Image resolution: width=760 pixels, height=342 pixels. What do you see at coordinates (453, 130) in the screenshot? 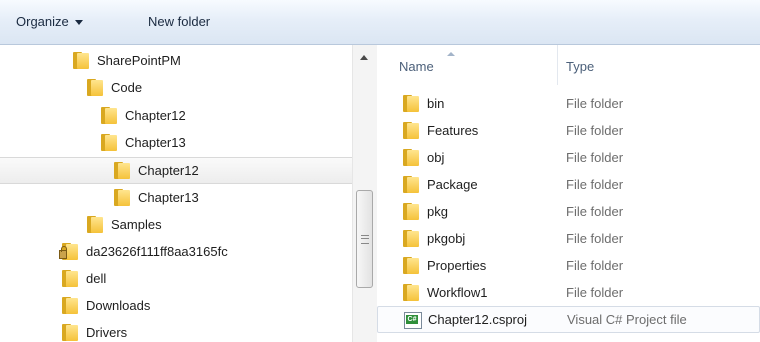
I see `file-name: Features` at bounding box center [453, 130].